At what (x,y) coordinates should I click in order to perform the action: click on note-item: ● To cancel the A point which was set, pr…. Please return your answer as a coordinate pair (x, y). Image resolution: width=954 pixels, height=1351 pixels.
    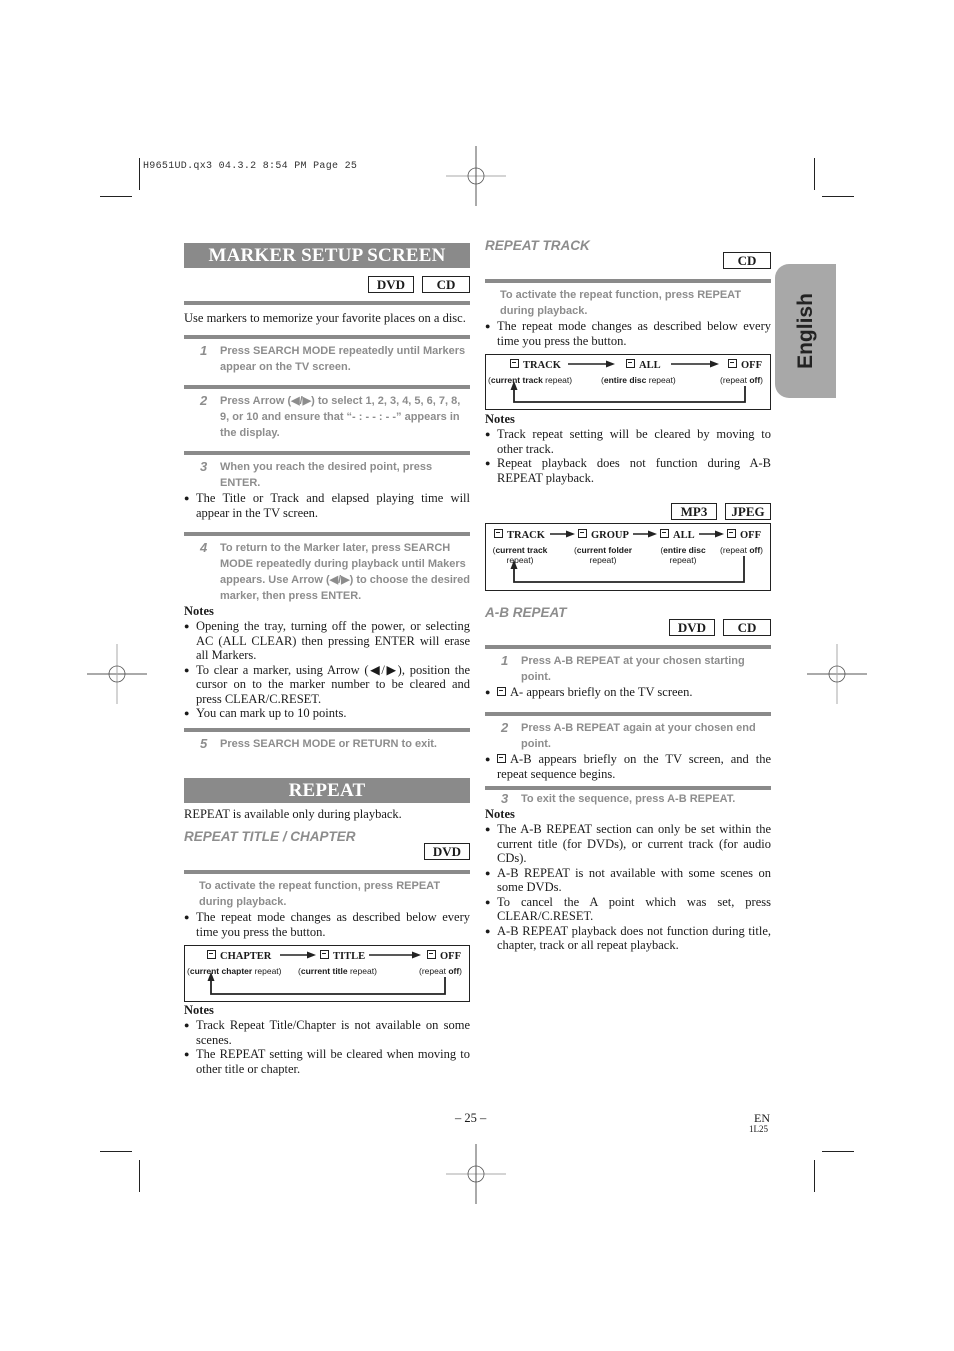
    Looking at the image, I should click on (628, 909).